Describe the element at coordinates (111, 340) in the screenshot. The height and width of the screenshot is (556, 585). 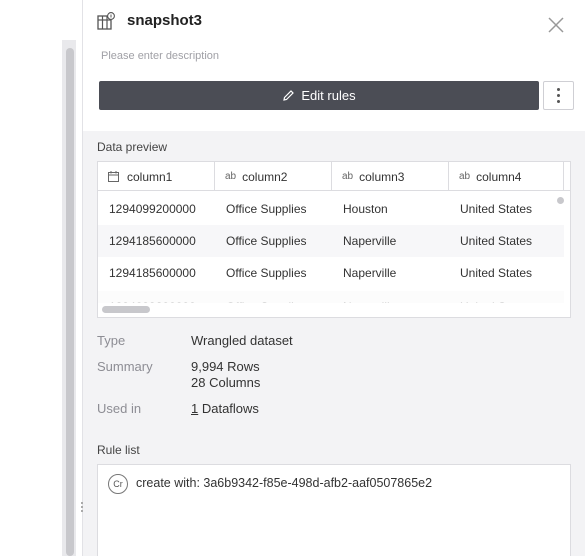
I see `type-label: Type` at that location.